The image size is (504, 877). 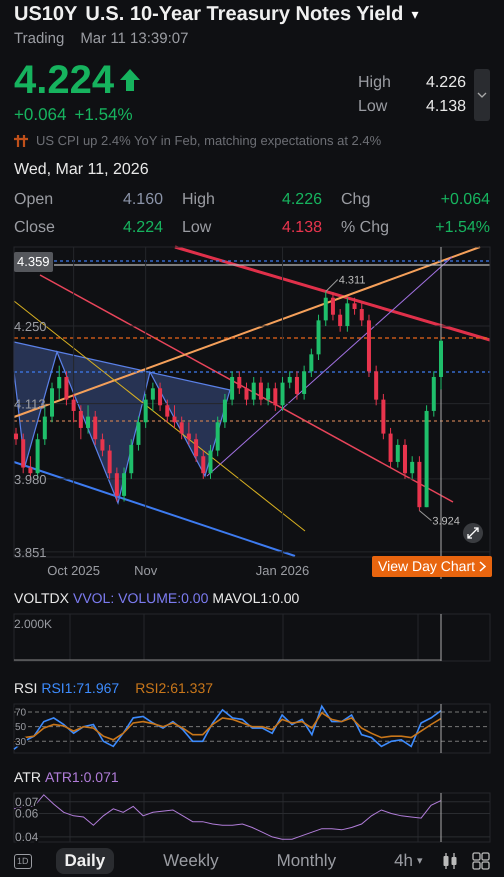 What do you see at coordinates (134, 39) in the screenshot?
I see `timestamp: Mar 11 13:39:07` at bounding box center [134, 39].